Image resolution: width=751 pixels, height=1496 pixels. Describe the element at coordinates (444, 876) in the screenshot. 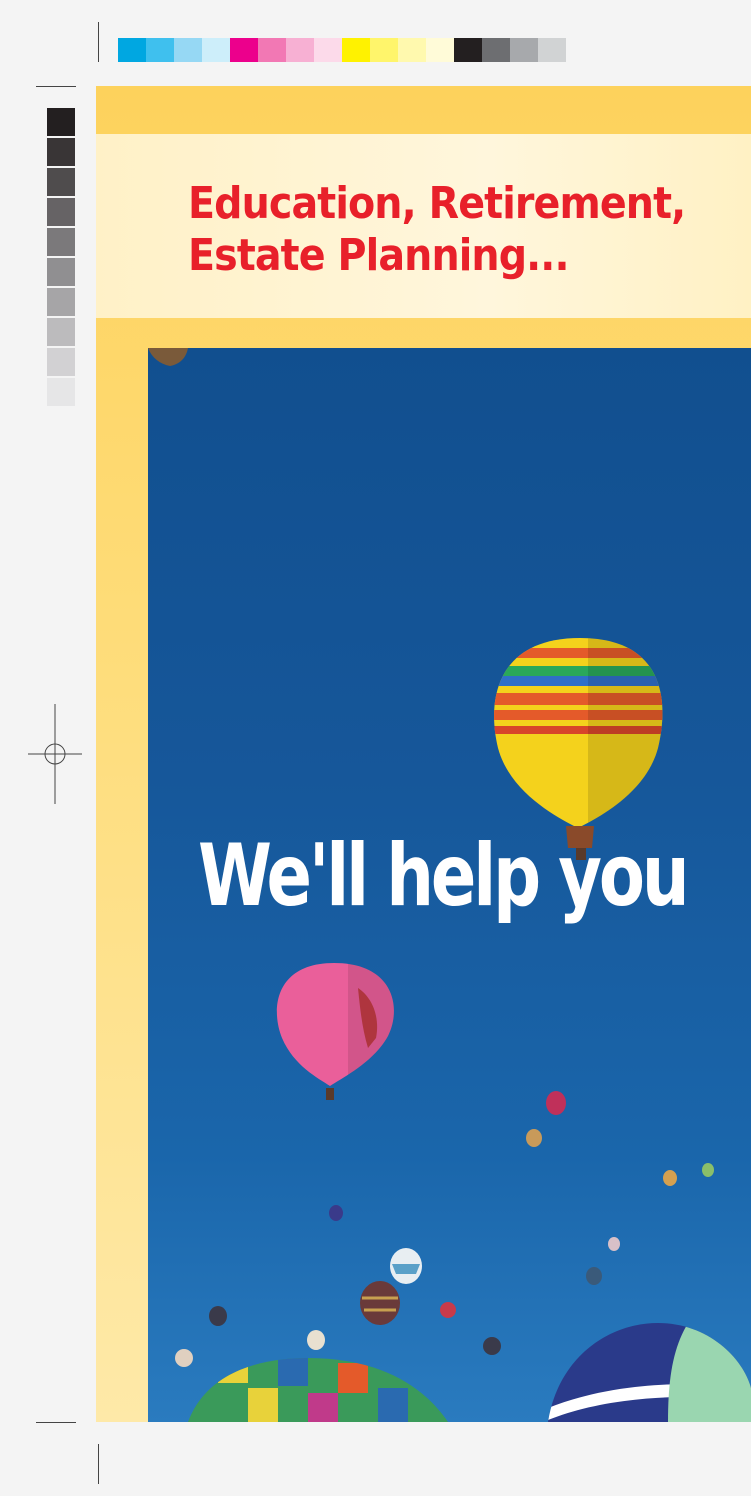

I see `tagline: We'll help you` at that location.